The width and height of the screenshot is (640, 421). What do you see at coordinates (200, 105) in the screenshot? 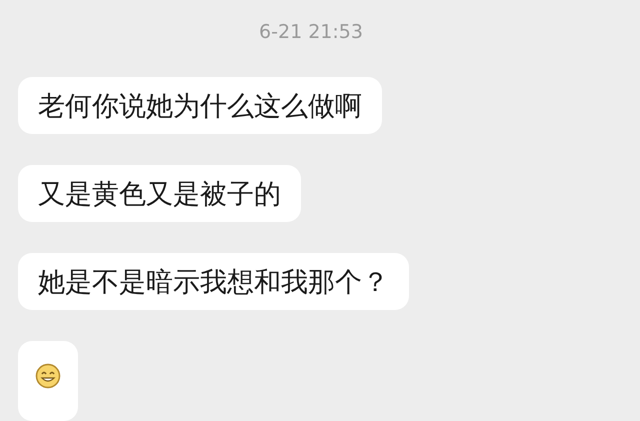
I see `message-bubble: 老何你说她为什么这么做啊` at bounding box center [200, 105].